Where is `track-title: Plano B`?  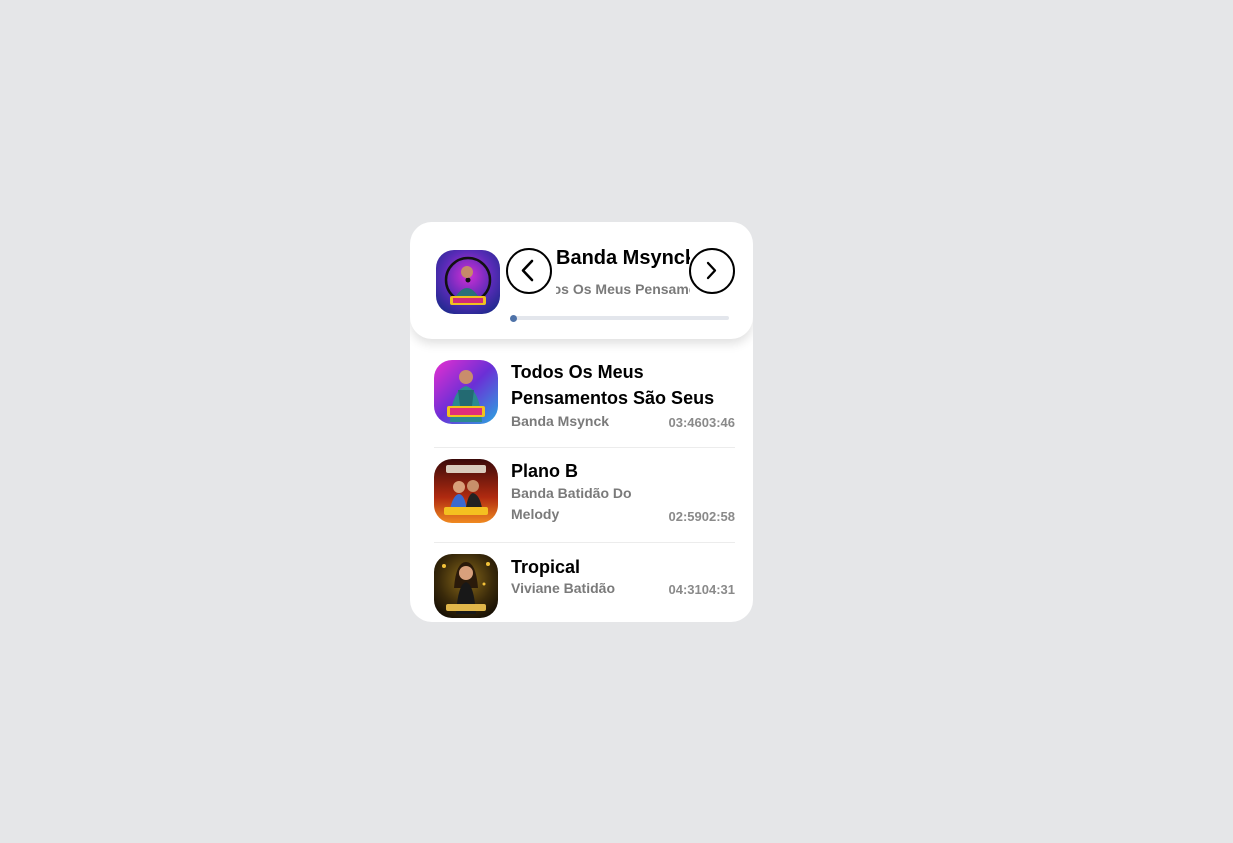
track-title: Plano B is located at coordinates (545, 471).